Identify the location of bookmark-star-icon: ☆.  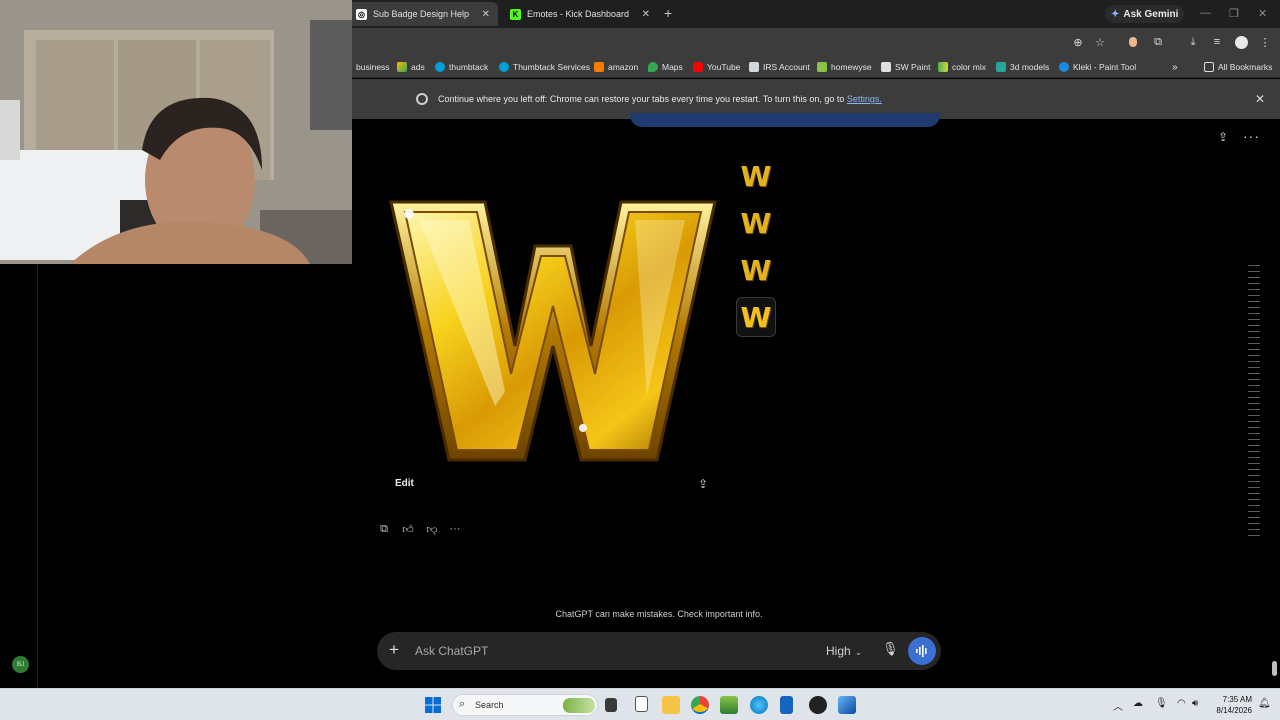
(1100, 42).